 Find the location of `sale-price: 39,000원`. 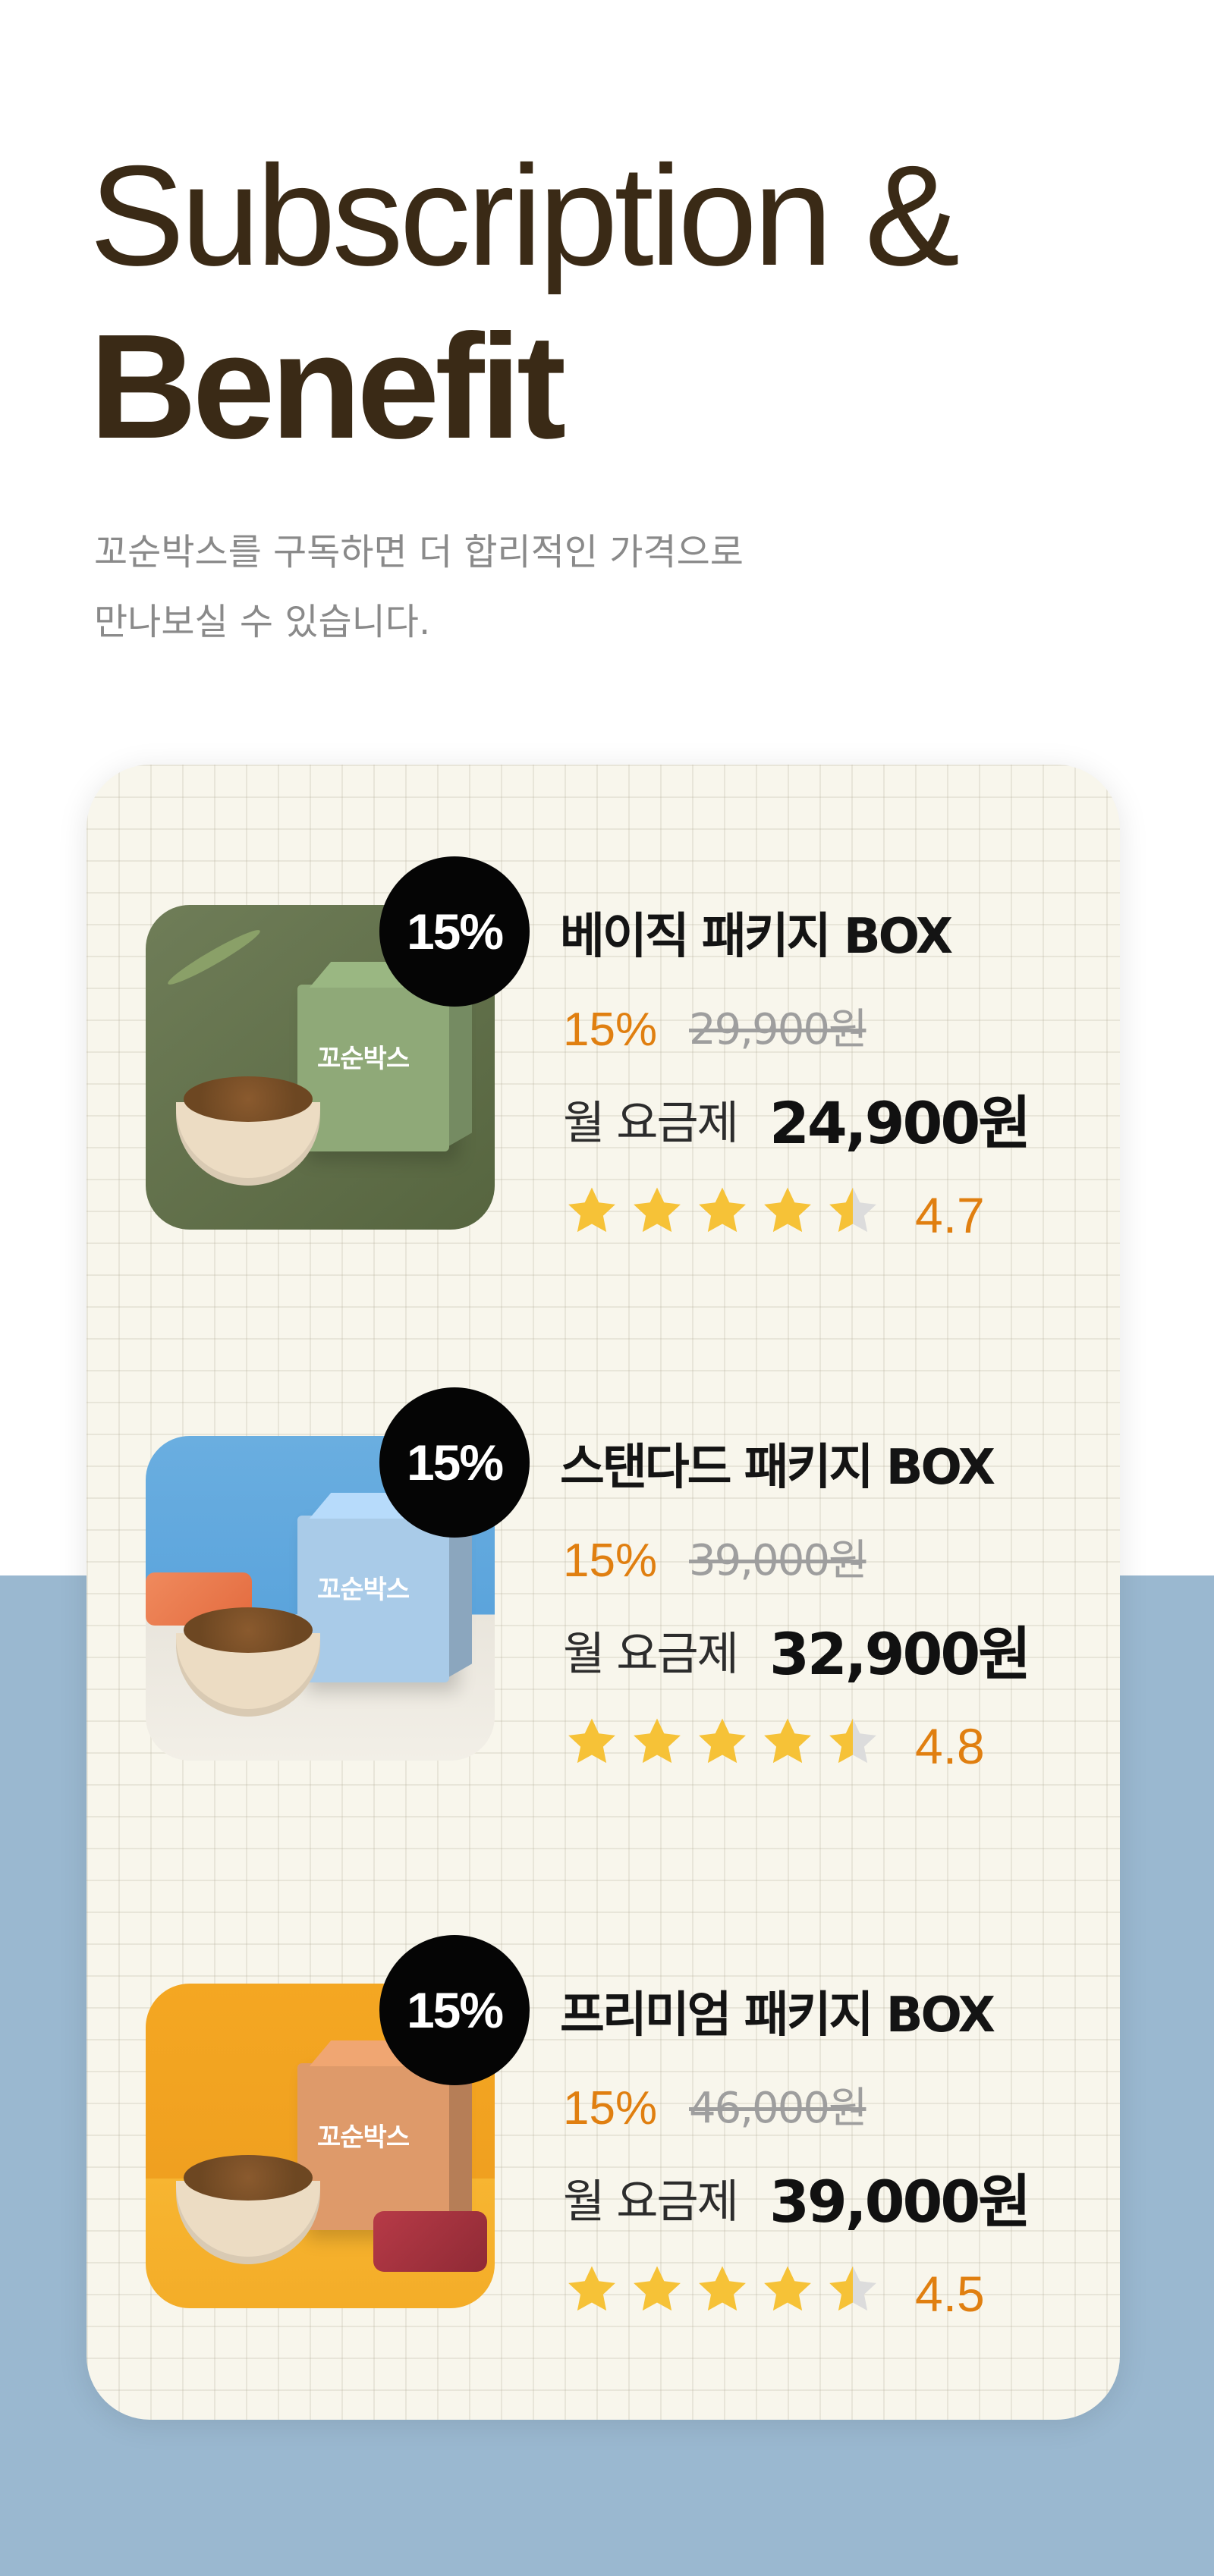

sale-price: 39,000원 is located at coordinates (900, 2201).